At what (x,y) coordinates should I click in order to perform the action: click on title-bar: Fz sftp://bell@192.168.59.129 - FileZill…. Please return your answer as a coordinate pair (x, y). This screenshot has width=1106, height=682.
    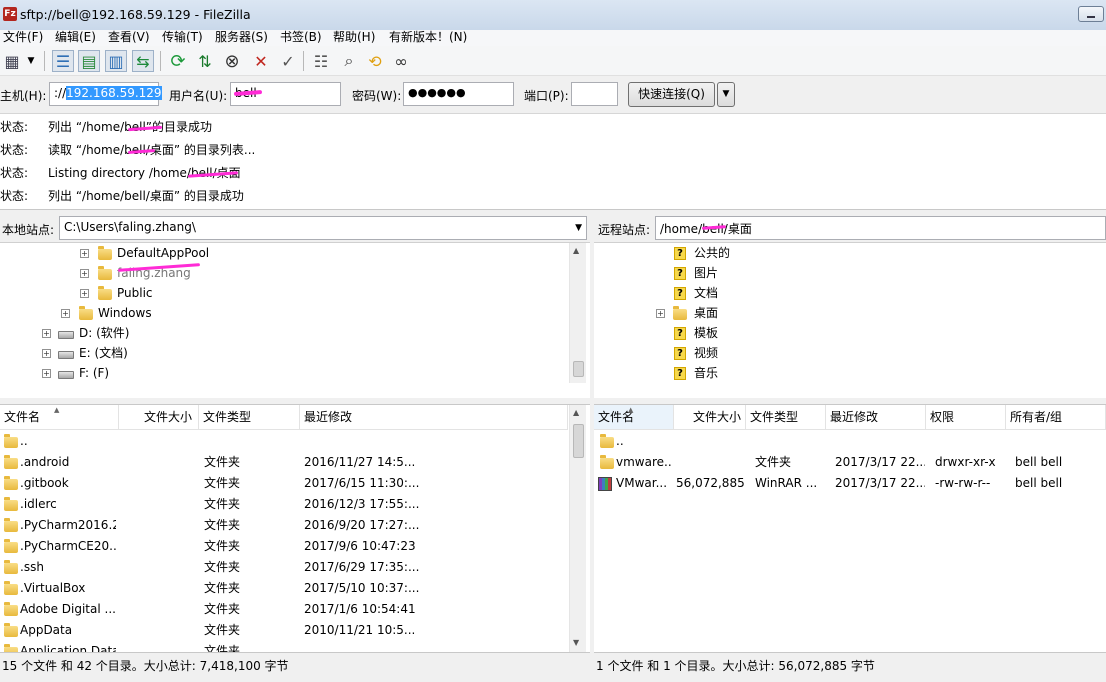
    Looking at the image, I should click on (553, 15).